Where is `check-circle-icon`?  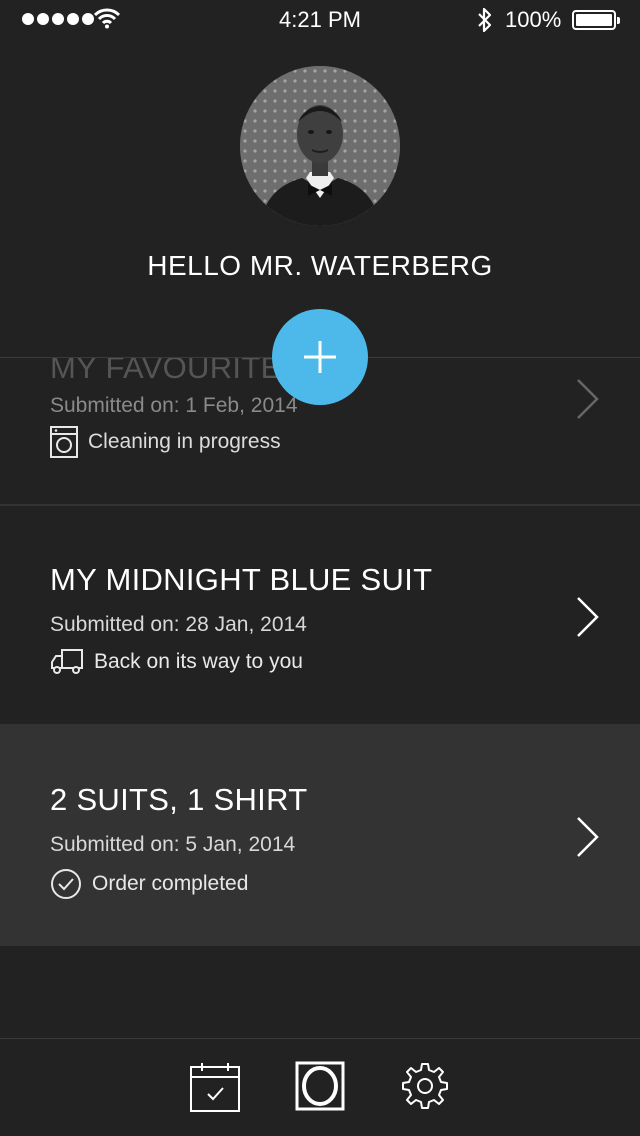
check-circle-icon is located at coordinates (66, 884).